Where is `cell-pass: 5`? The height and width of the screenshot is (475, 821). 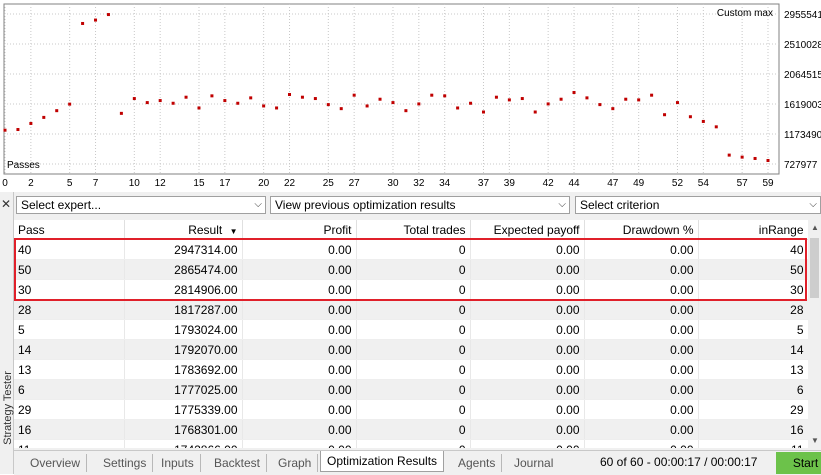 cell-pass: 5 is located at coordinates (69, 329).